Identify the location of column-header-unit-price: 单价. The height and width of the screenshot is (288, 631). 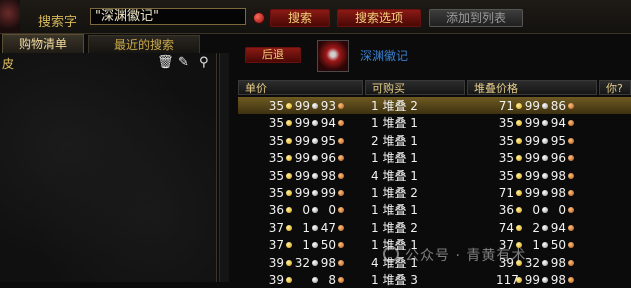
(300, 87).